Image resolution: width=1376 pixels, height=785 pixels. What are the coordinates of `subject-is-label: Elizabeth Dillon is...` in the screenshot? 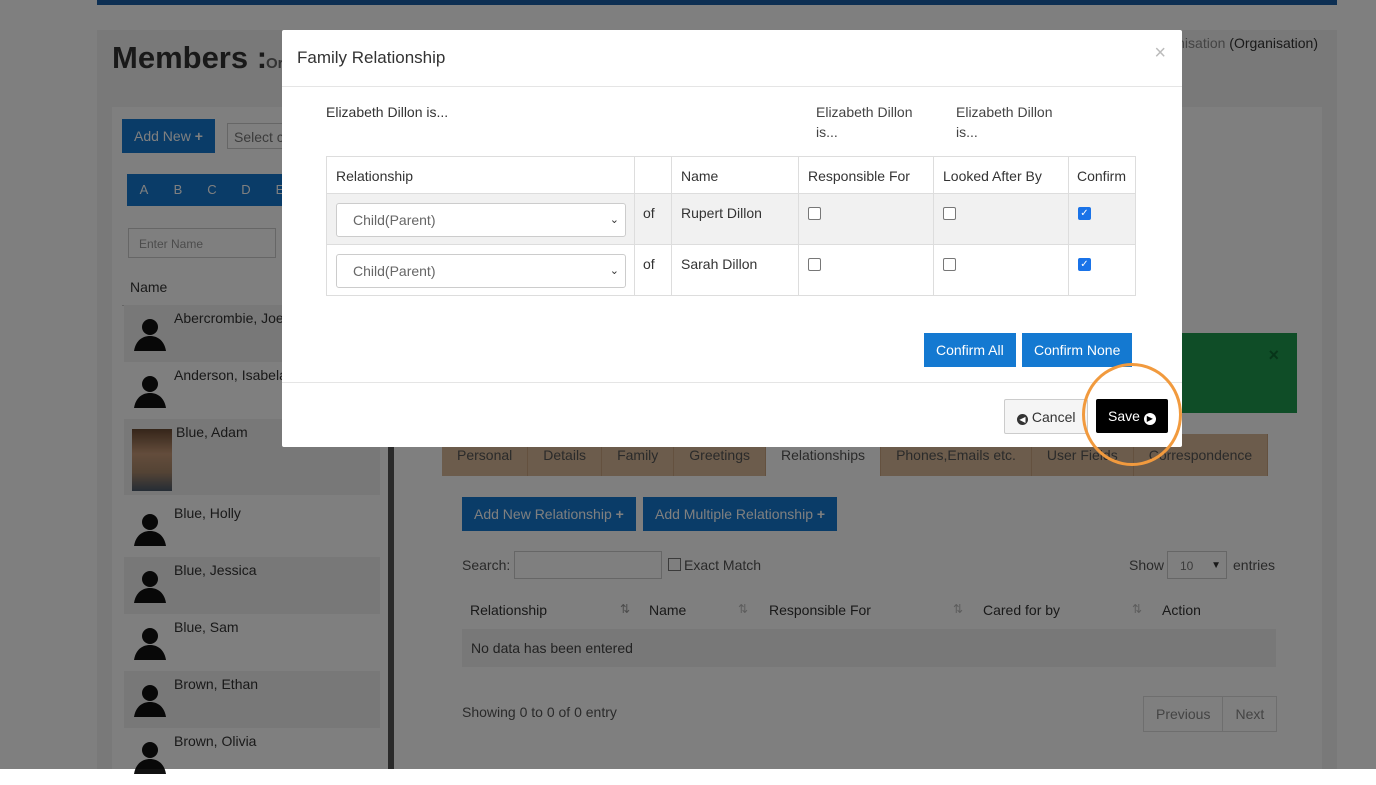 It's located at (387, 112).